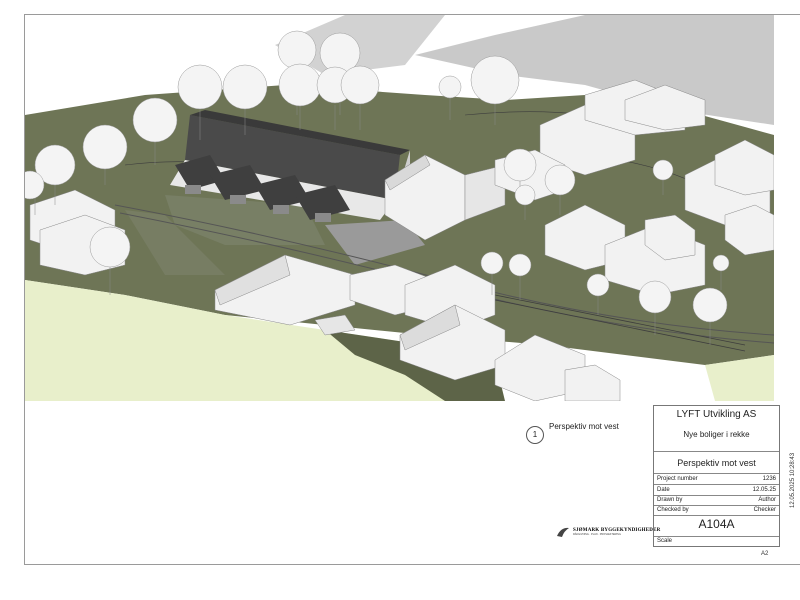 This screenshot has width=800, height=600. What do you see at coordinates (716, 500) in the screenshot?
I see `drawn-by-row: Drawn by Author` at bounding box center [716, 500].